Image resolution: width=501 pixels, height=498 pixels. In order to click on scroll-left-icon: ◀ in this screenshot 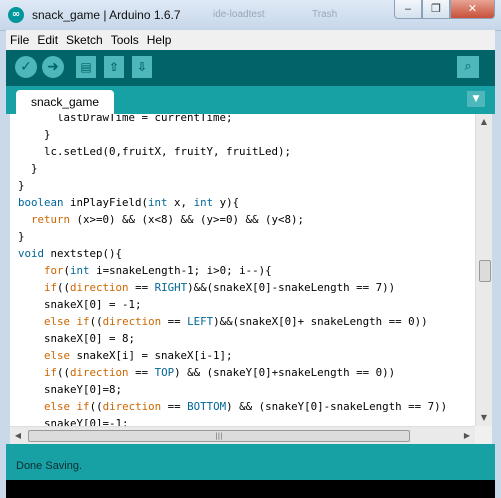, I will do `click(18, 435)`.